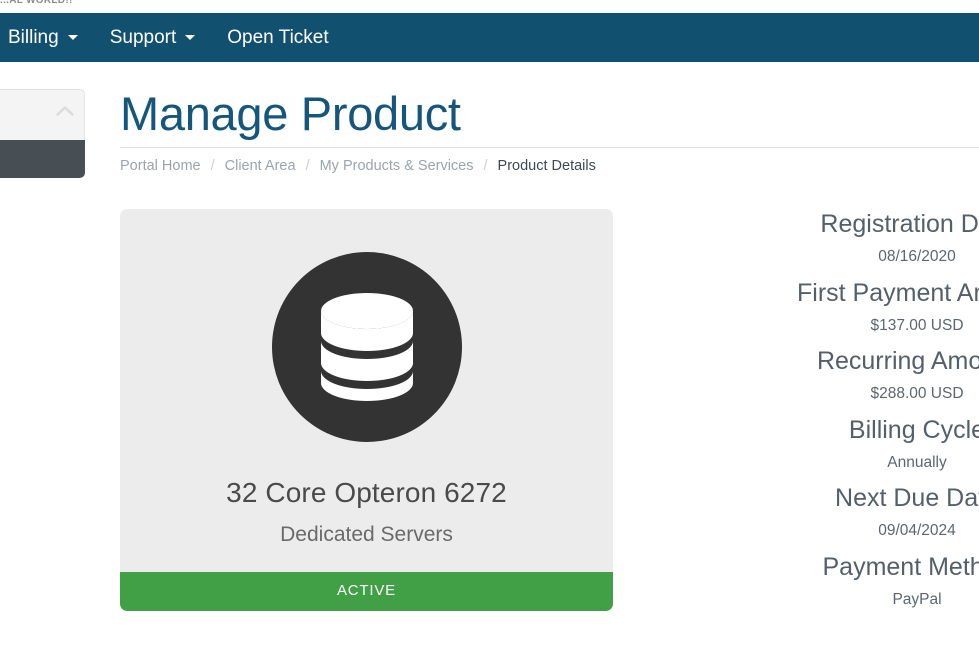 The image size is (979, 654). What do you see at coordinates (917, 462) in the screenshot?
I see `detail-value-billing-cycle: Annually` at bounding box center [917, 462].